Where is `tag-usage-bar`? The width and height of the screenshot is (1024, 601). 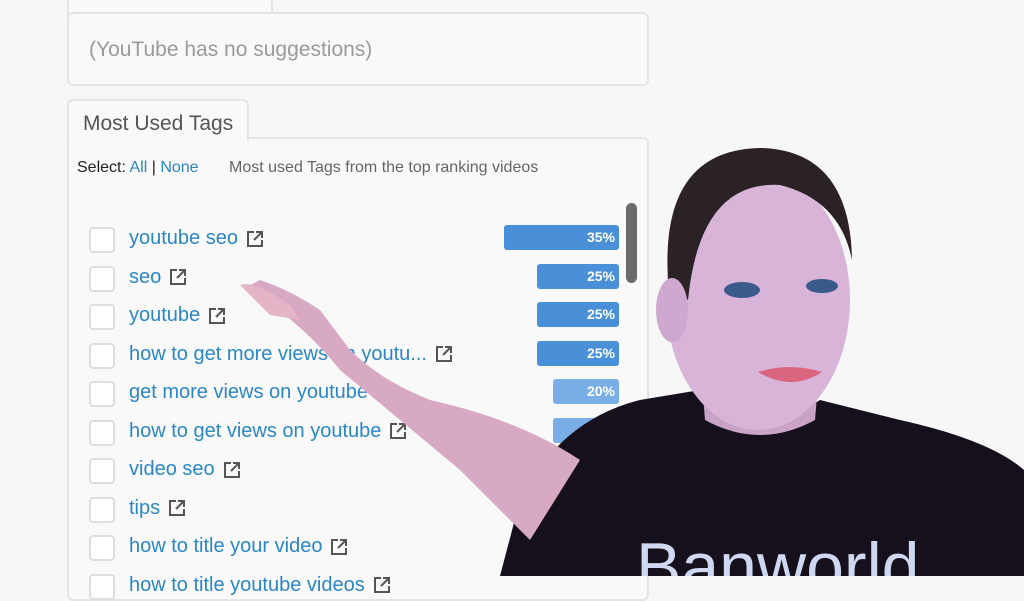 tag-usage-bar is located at coordinates (586, 468).